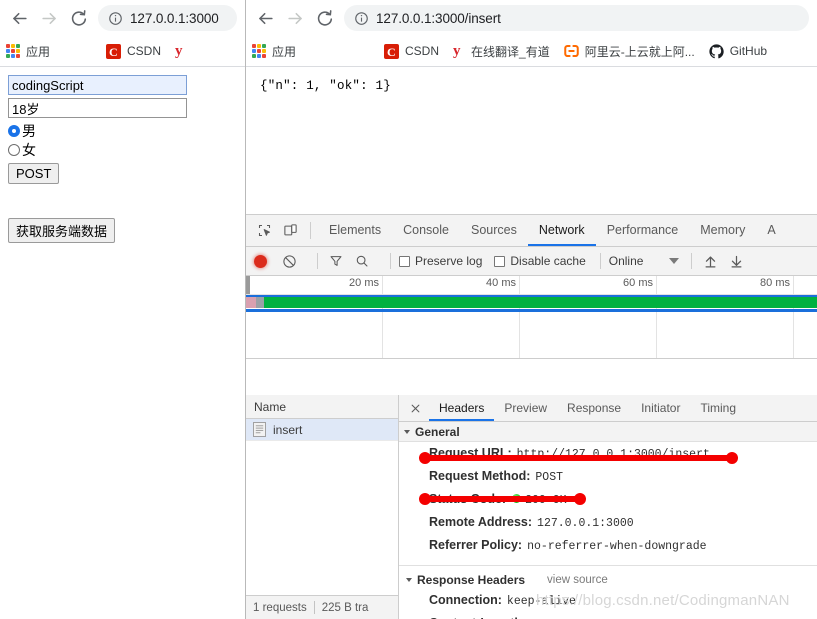 This screenshot has height=619, width=817. I want to click on general-section-header: General, so click(608, 432).